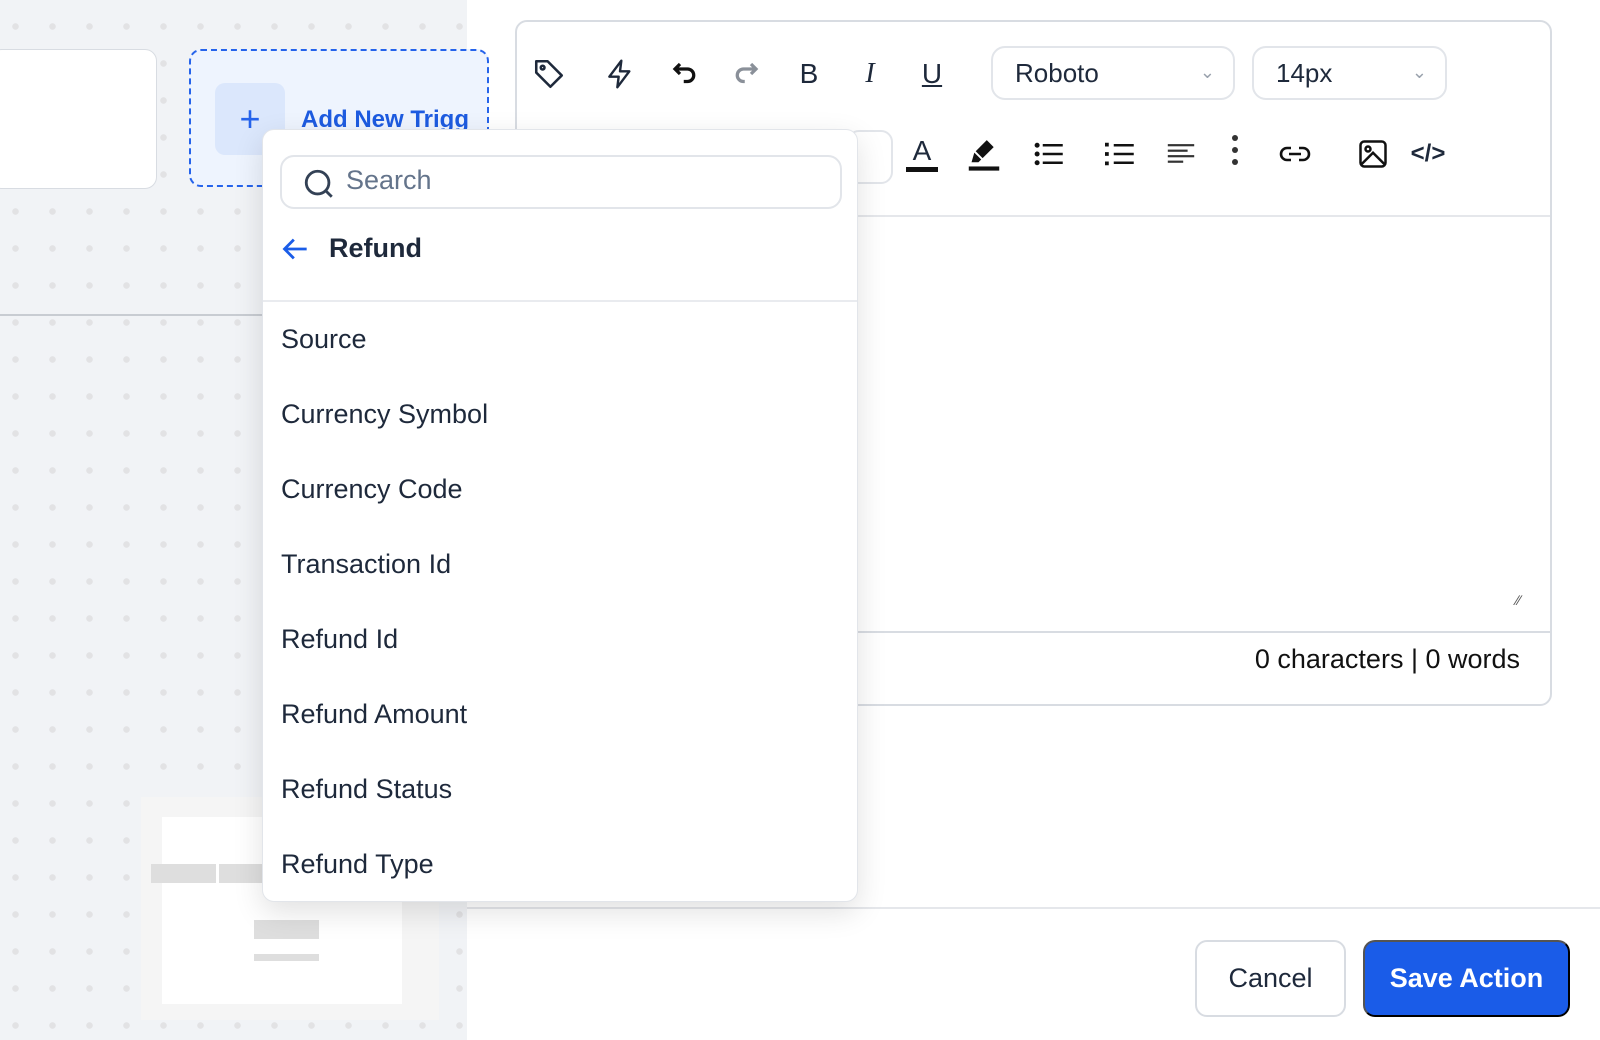  Describe the element at coordinates (1049, 154) in the screenshot. I see `bullet-list-icon` at that location.